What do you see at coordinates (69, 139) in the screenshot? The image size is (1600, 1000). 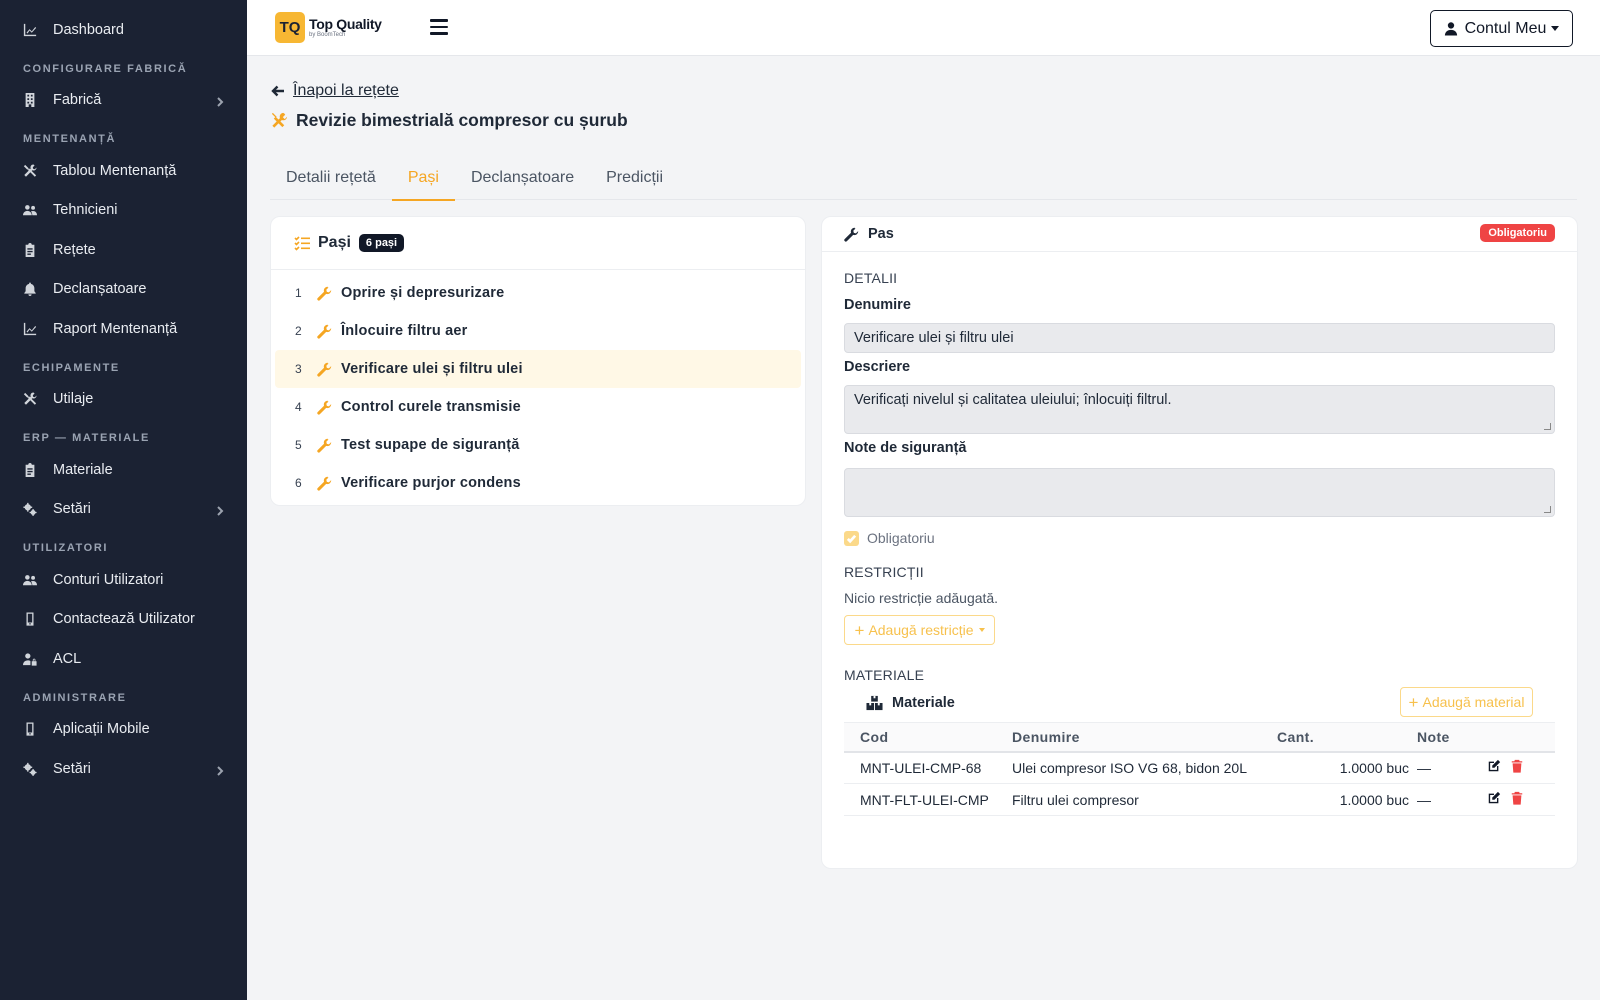 I see `sidebar-section-heading: MENTENANȚĂ` at bounding box center [69, 139].